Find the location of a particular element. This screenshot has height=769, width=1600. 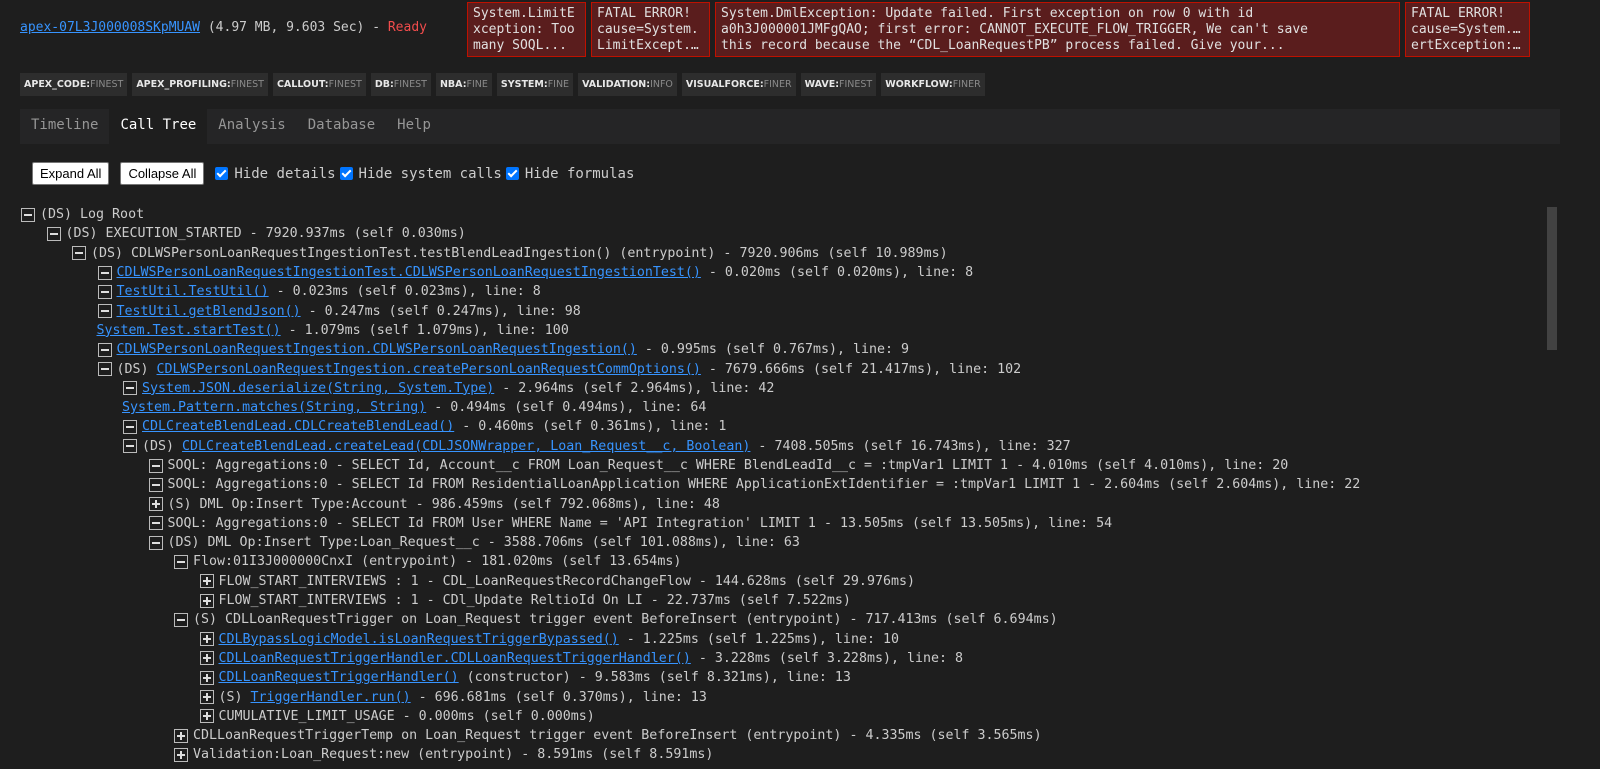

hide-system-calls-checkbox: Hide system calls is located at coordinates (420, 173).